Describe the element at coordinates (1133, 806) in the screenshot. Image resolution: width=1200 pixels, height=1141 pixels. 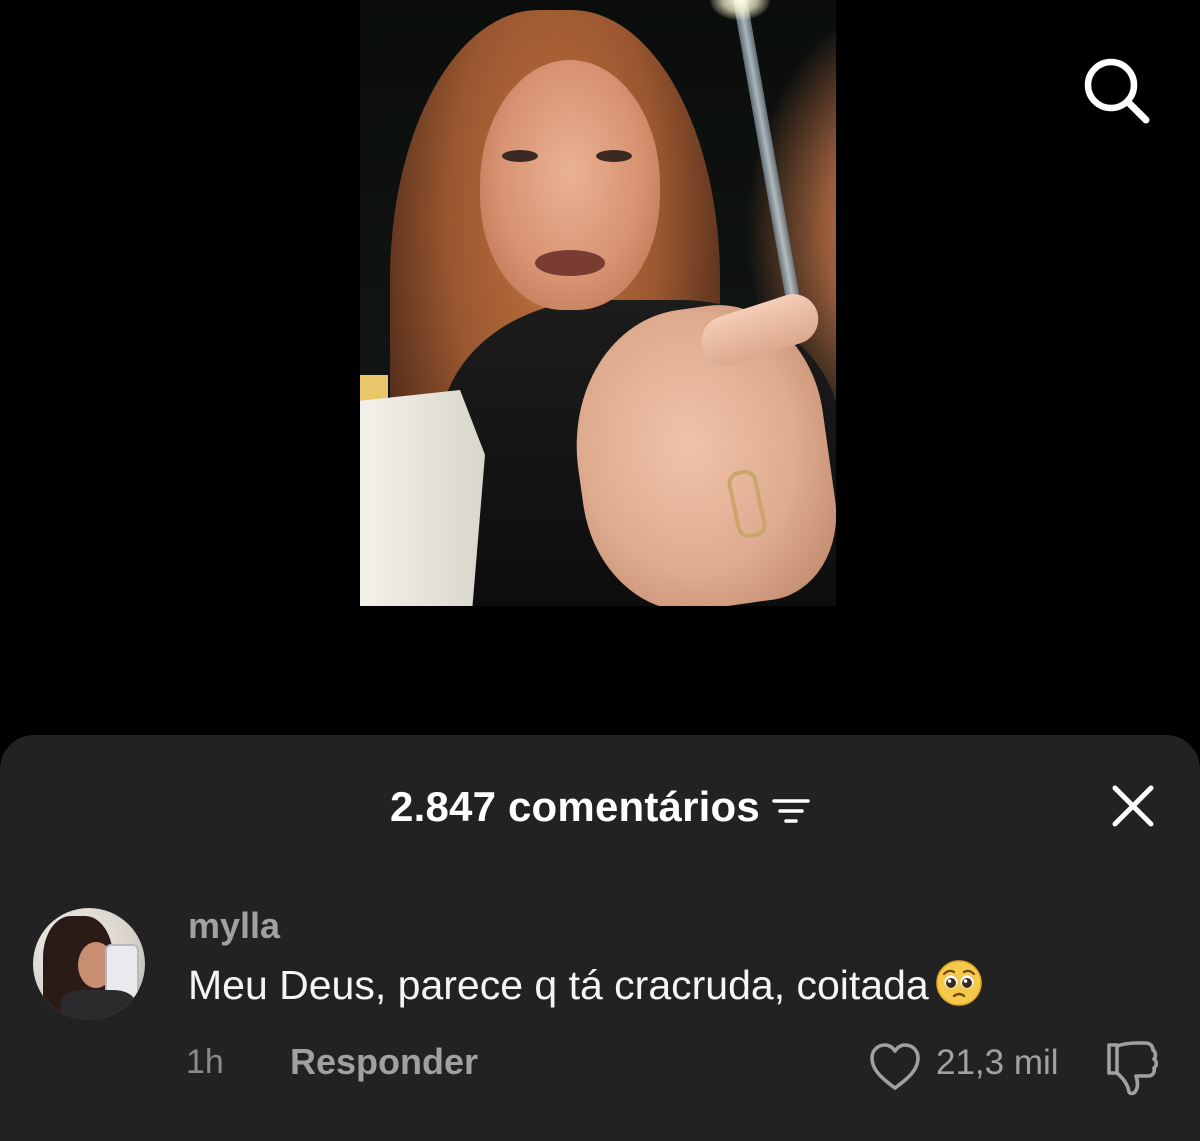
I see `close-icon` at that location.